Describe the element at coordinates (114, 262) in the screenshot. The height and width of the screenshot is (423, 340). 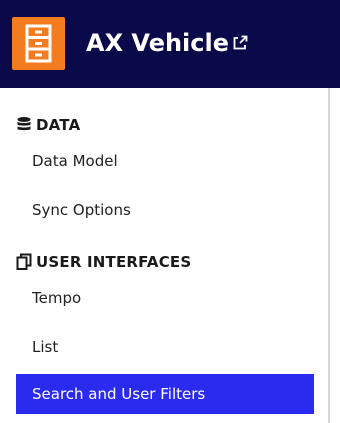
I see `section-label: USER INTERFACES` at that location.